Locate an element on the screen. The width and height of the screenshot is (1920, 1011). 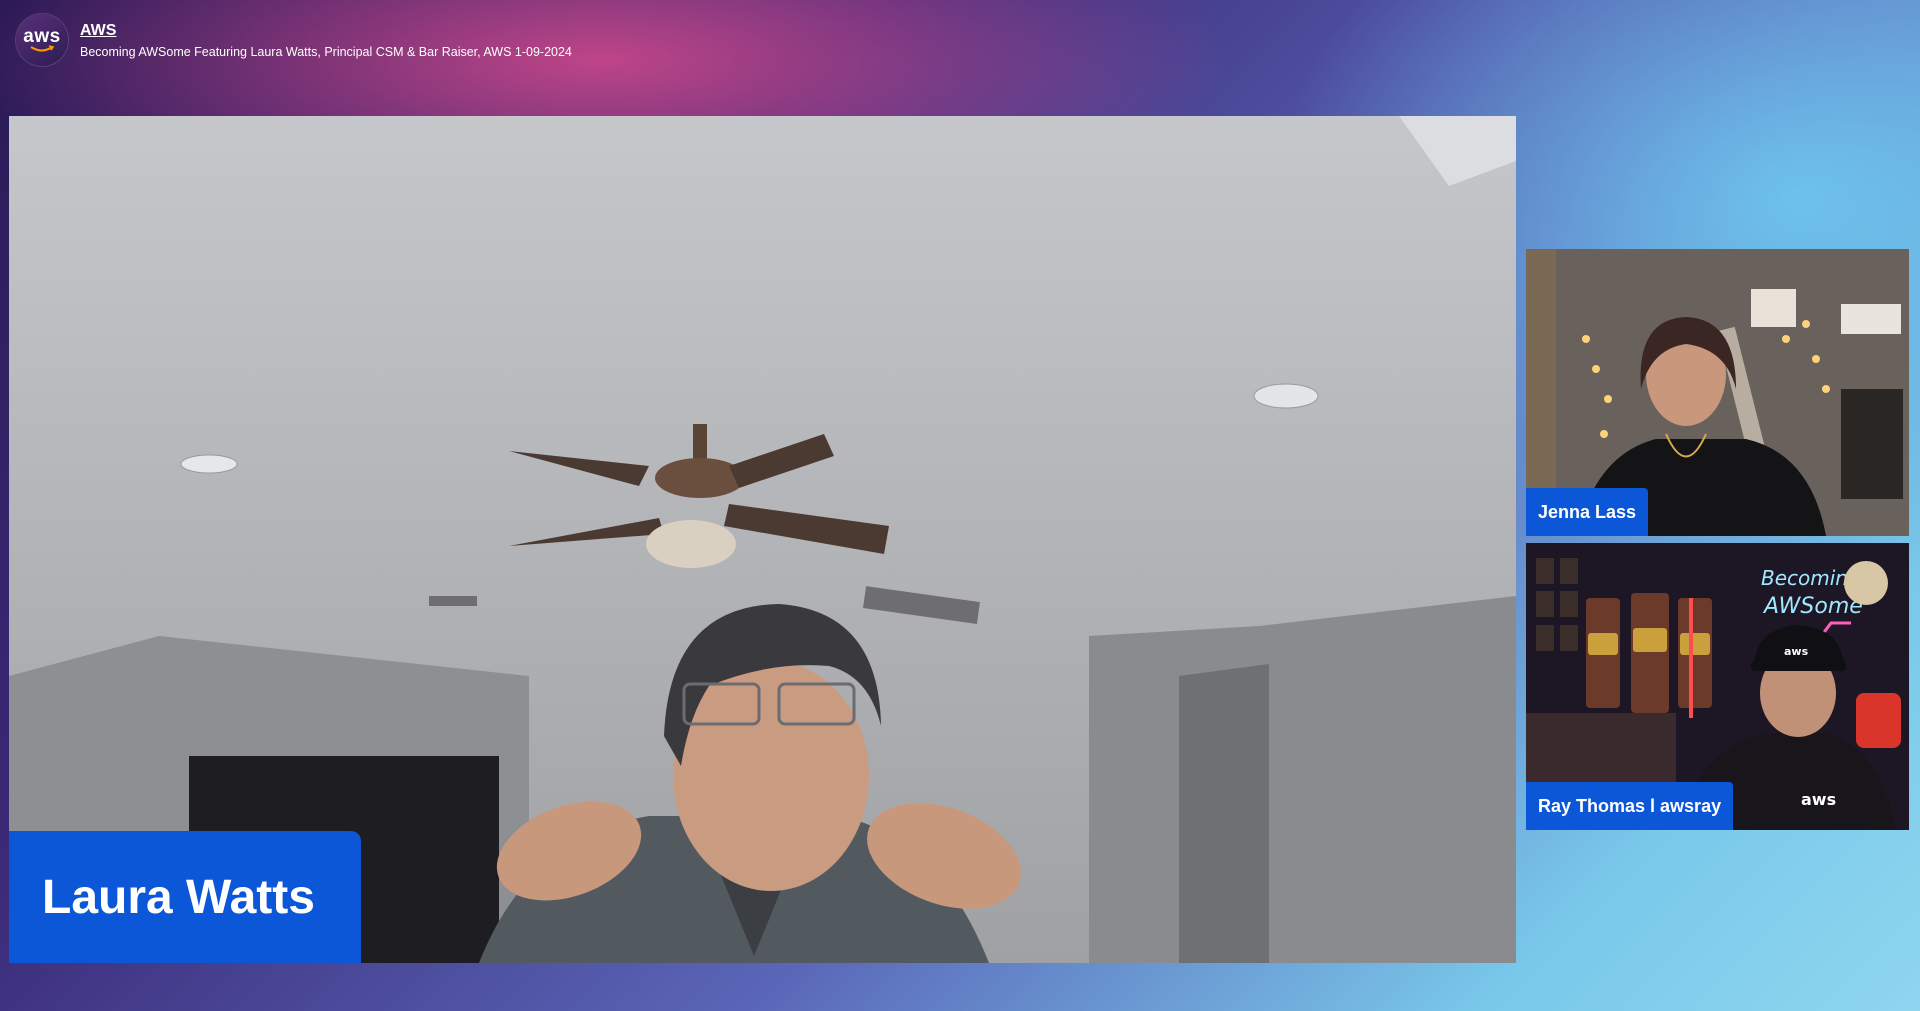
hat-logo-text: aws is located at coordinates (1796, 651).